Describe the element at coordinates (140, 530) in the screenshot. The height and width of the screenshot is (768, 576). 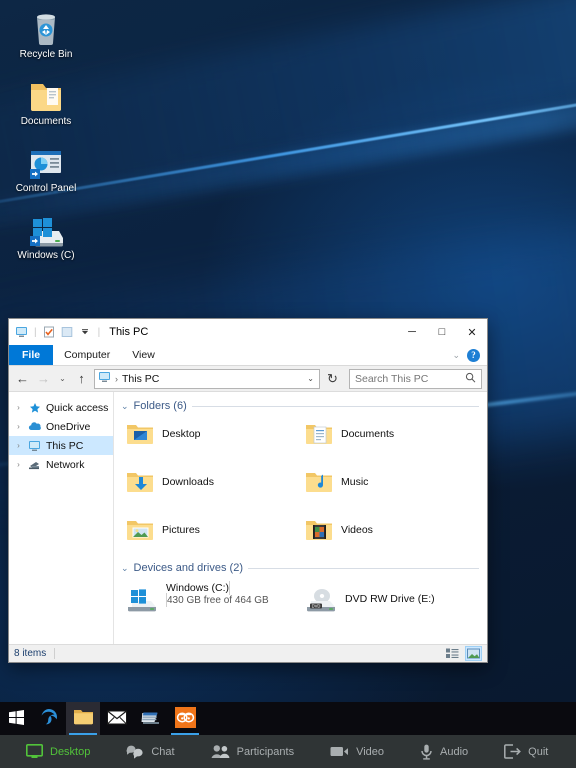
I see `pictures-folder-icon` at that location.